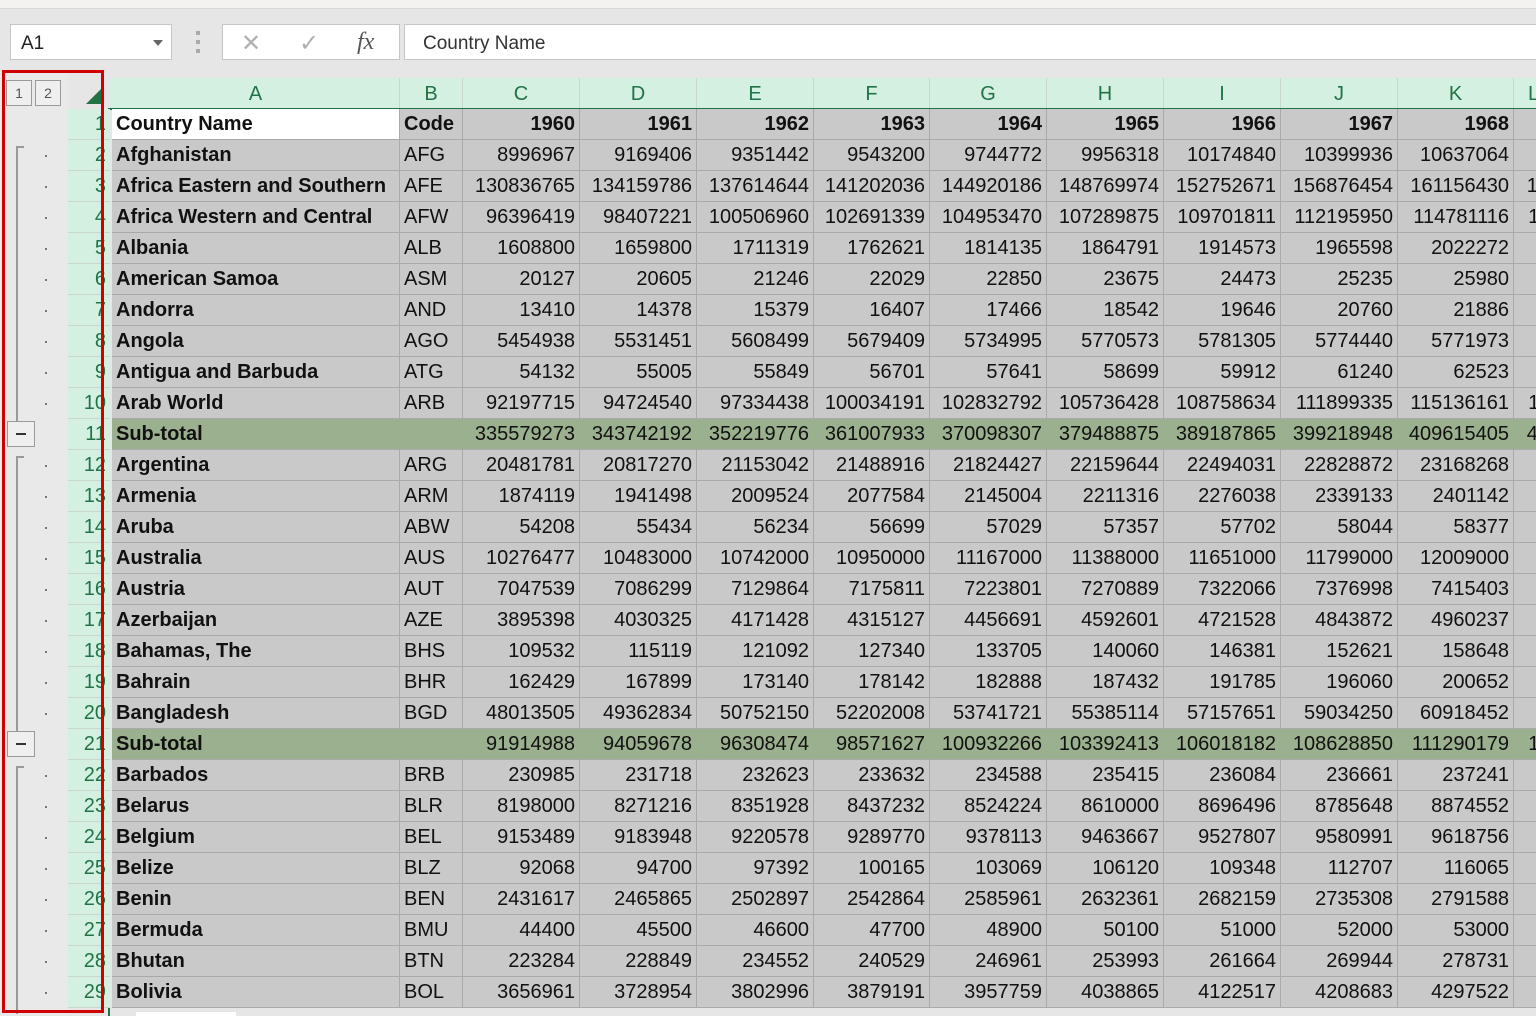 This screenshot has width=1536, height=1016. I want to click on cell-h: 22159644, so click(1105, 465).